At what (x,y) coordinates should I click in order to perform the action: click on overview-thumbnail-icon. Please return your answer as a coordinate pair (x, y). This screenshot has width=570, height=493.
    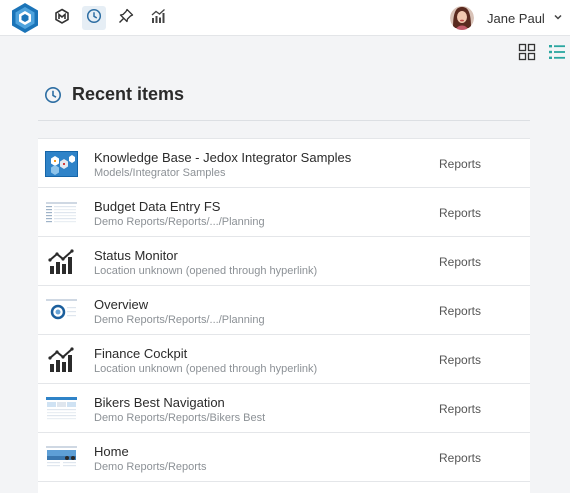
    Looking at the image, I should click on (61, 311).